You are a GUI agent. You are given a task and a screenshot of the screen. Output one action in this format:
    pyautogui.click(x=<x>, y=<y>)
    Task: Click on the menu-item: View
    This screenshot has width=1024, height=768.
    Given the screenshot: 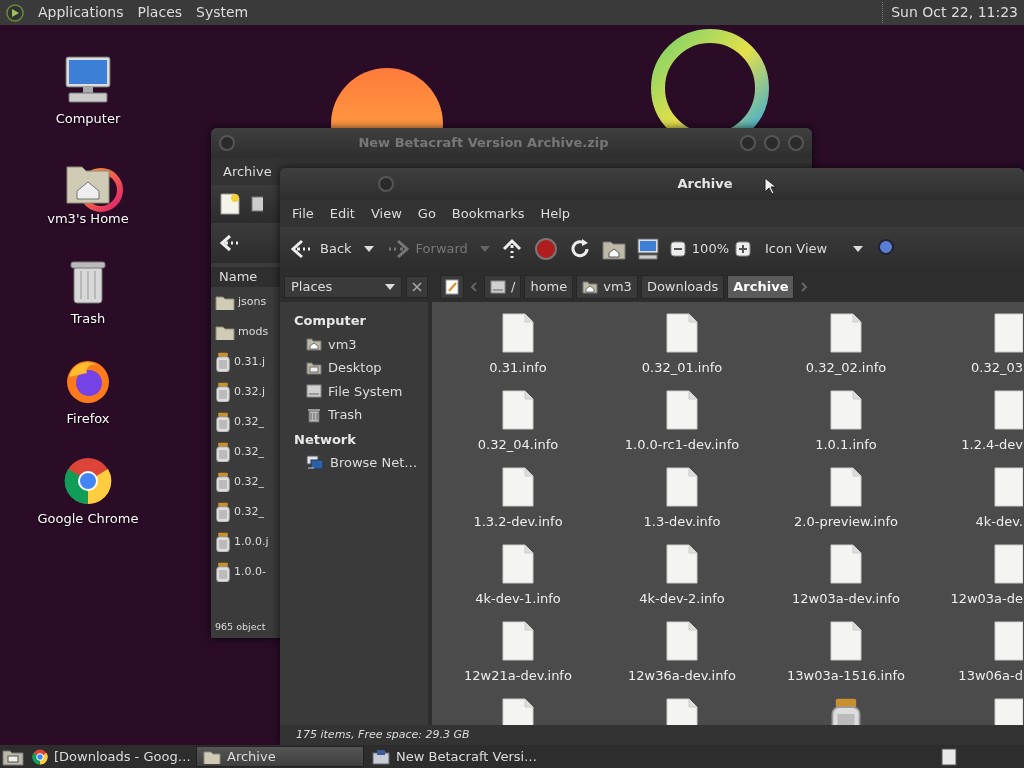 What is the action you would take?
    pyautogui.click(x=386, y=213)
    